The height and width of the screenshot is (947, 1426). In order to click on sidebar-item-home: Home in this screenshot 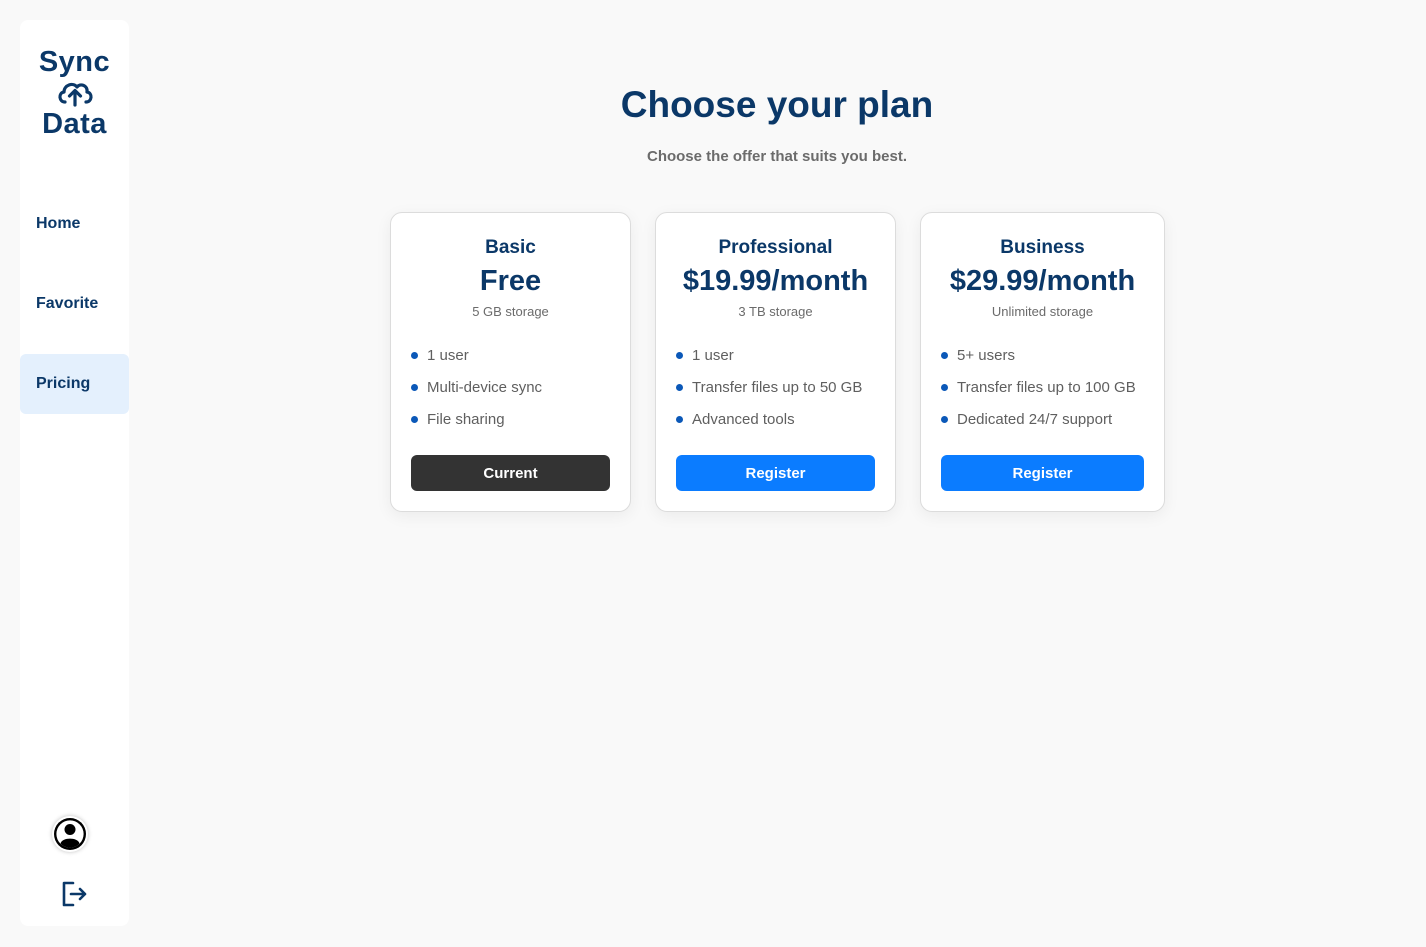, I will do `click(74, 224)`.